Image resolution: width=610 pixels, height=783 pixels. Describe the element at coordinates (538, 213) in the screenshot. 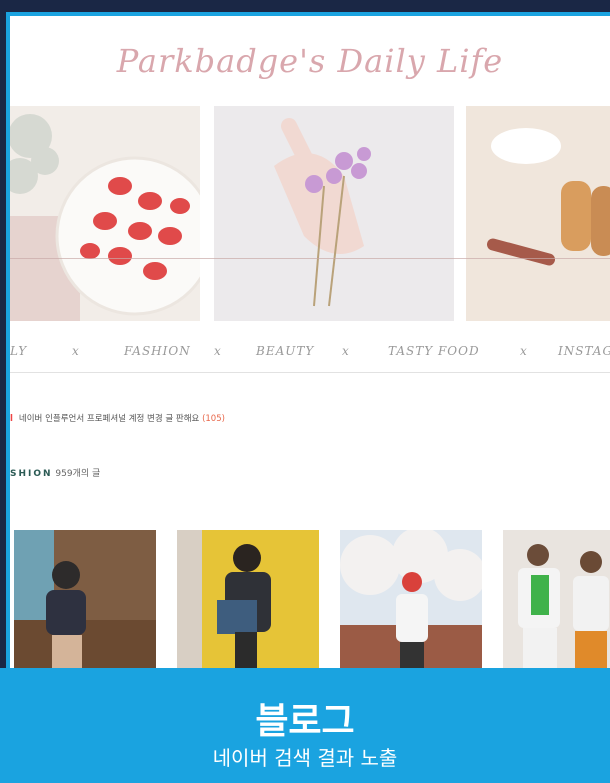

I see `photo-eclairs` at that location.